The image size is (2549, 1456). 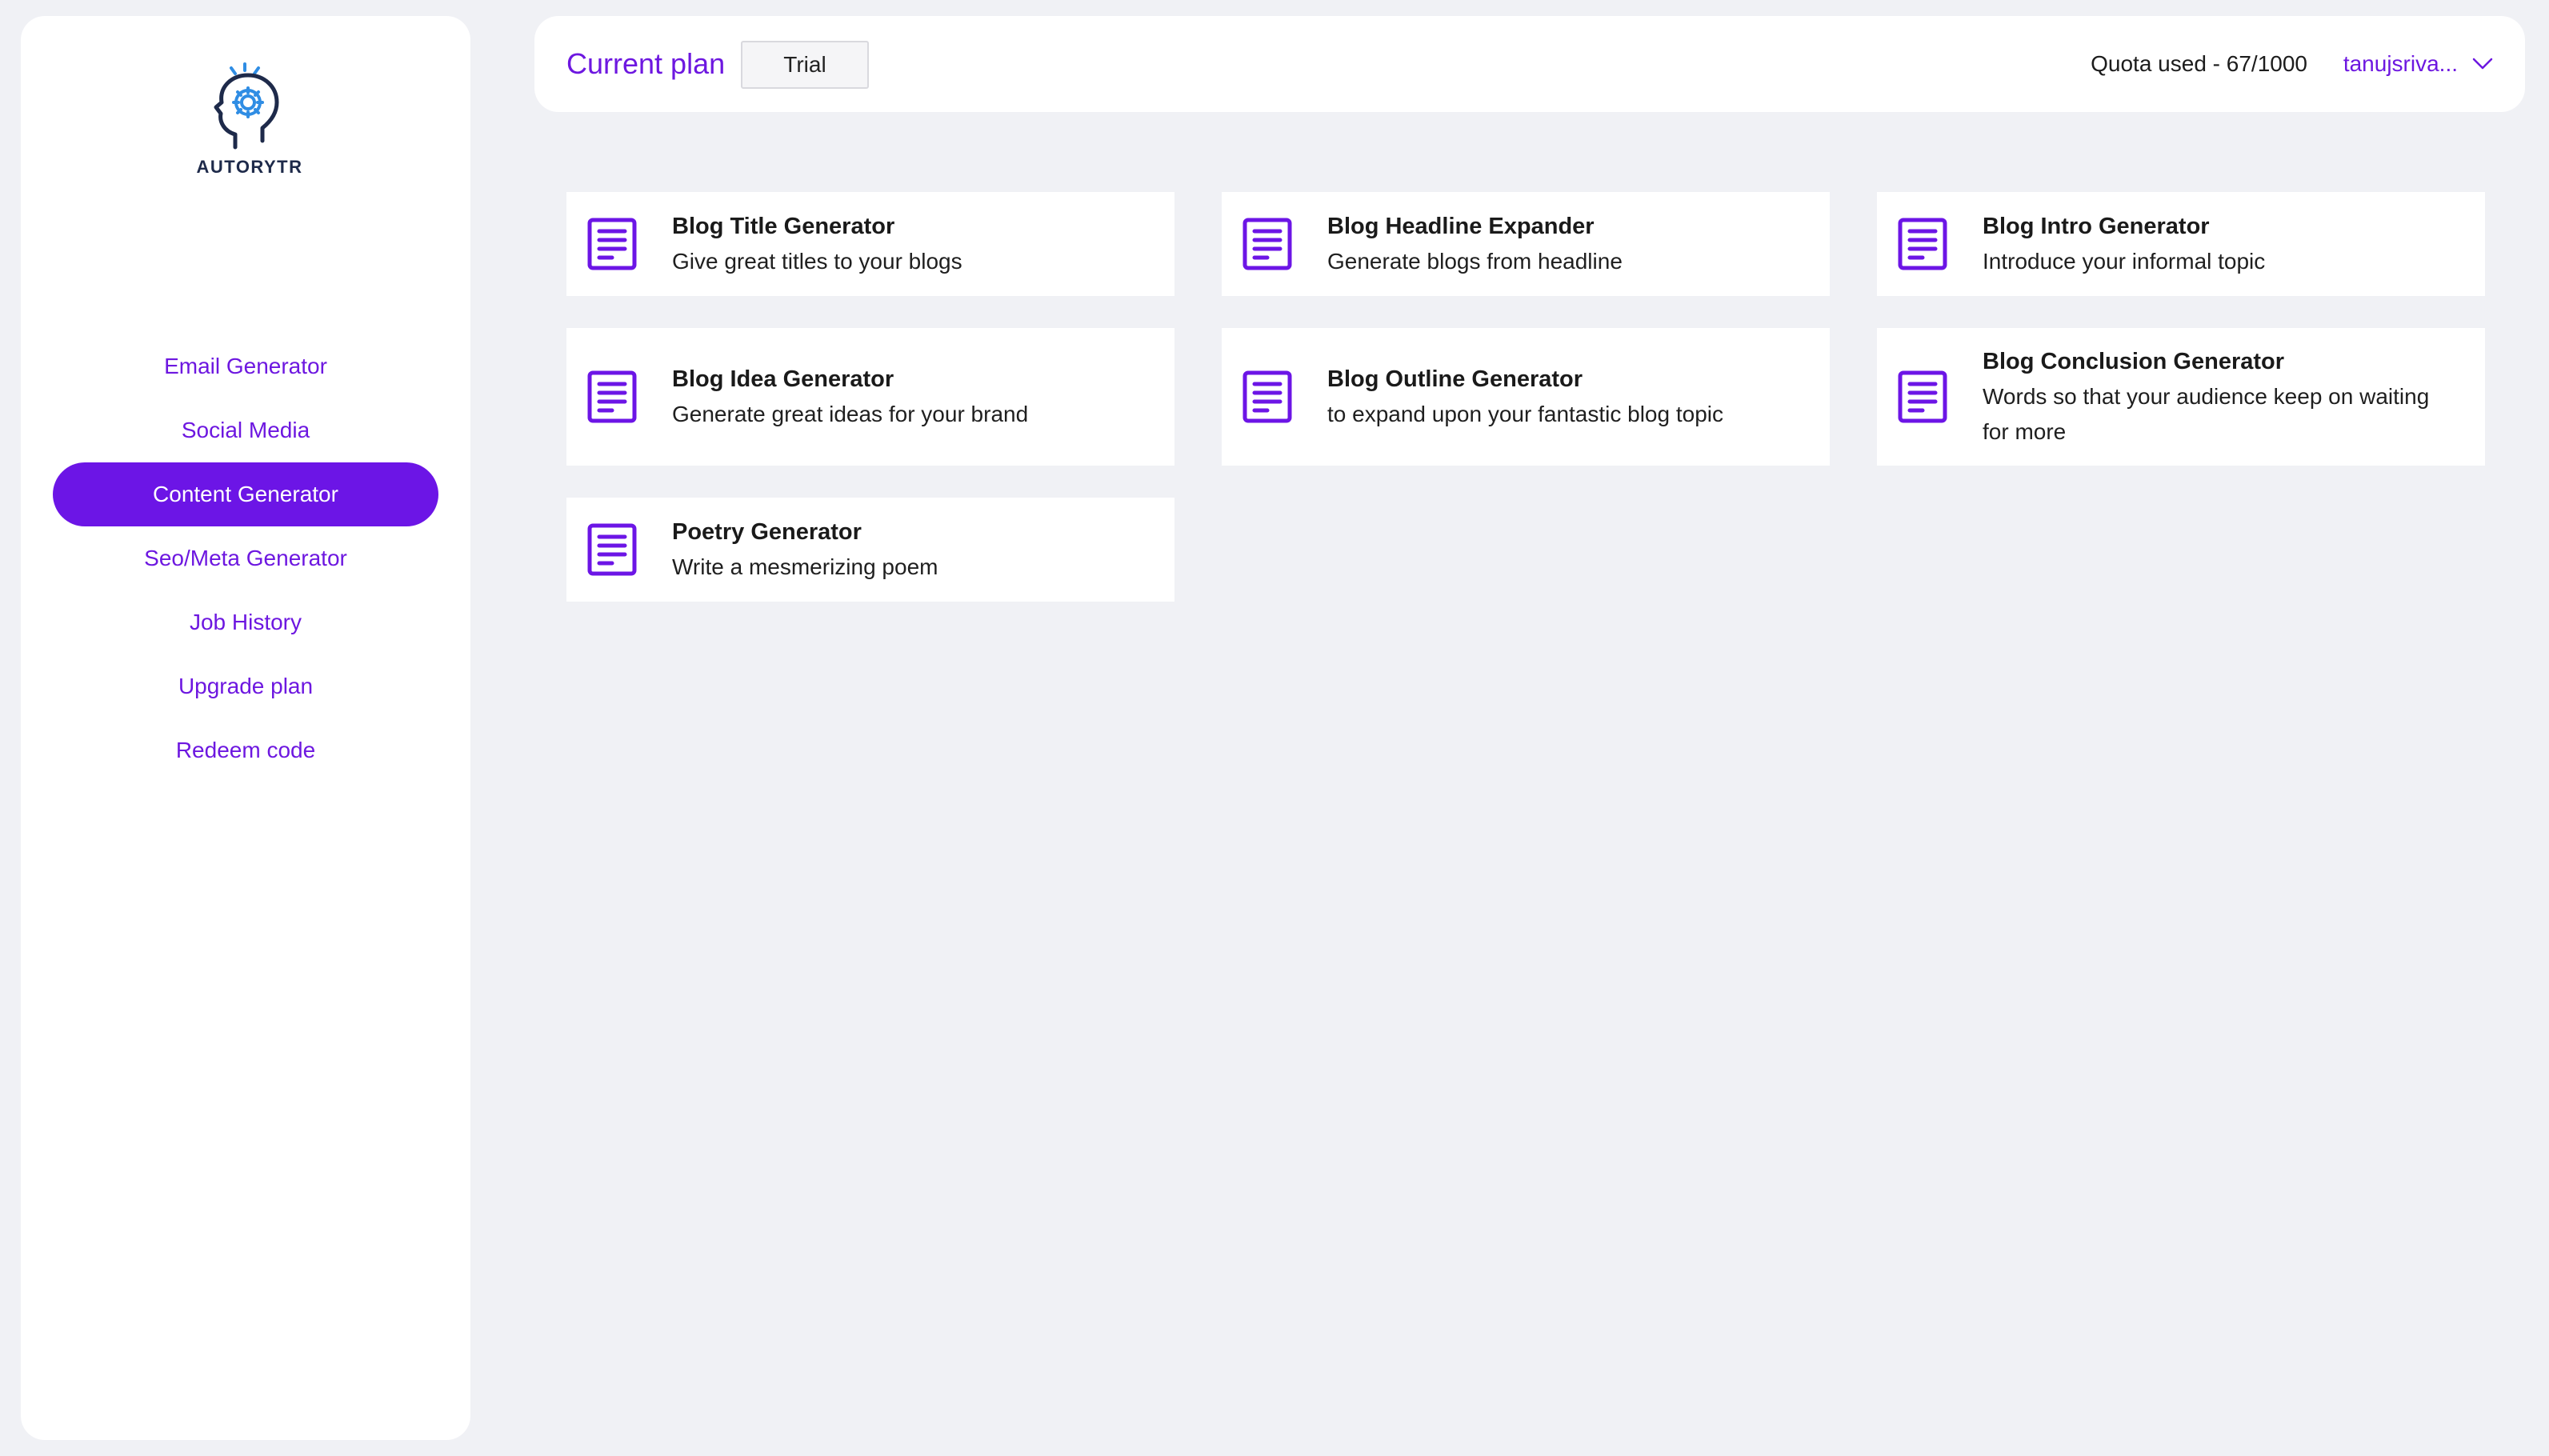 What do you see at coordinates (2482, 64) in the screenshot?
I see `chevron-down-icon` at bounding box center [2482, 64].